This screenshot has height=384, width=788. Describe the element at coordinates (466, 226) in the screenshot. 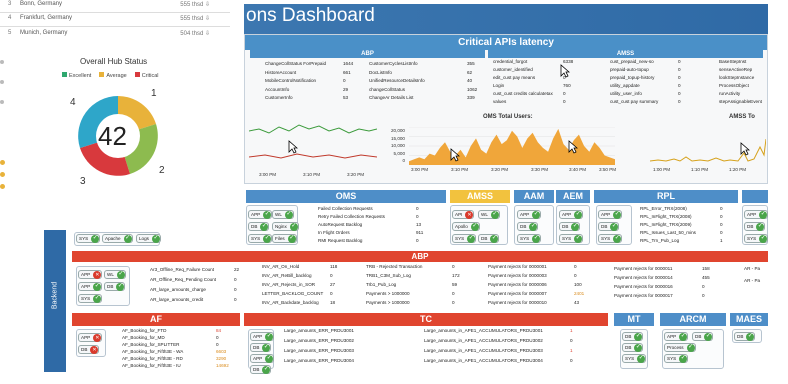

I see `amss-apollo-status: Apollo` at that location.